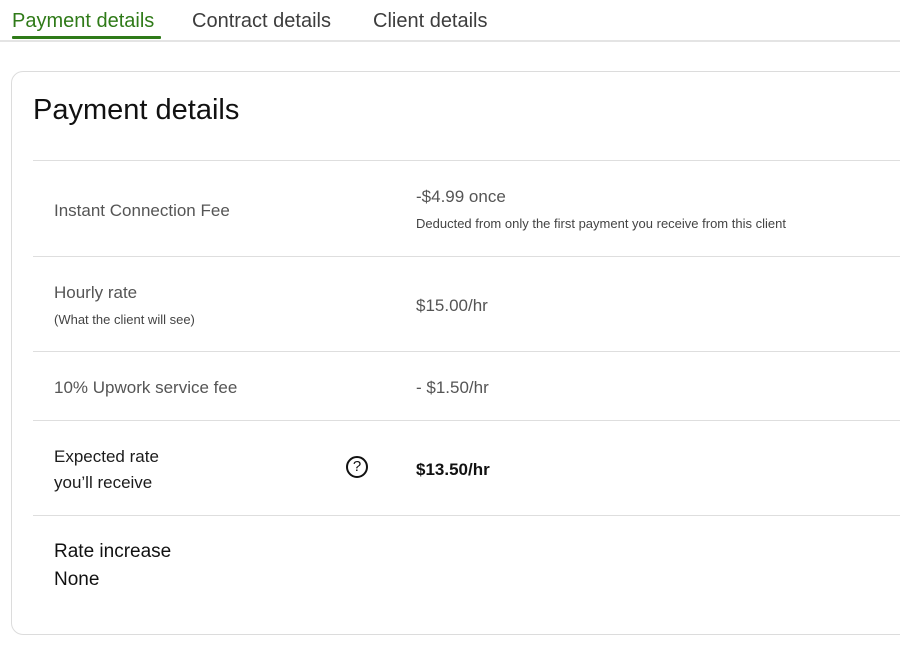 The image size is (900, 646). Describe the element at coordinates (146, 387) in the screenshot. I see `service-fee-label: 10% Upwork service fee` at that location.